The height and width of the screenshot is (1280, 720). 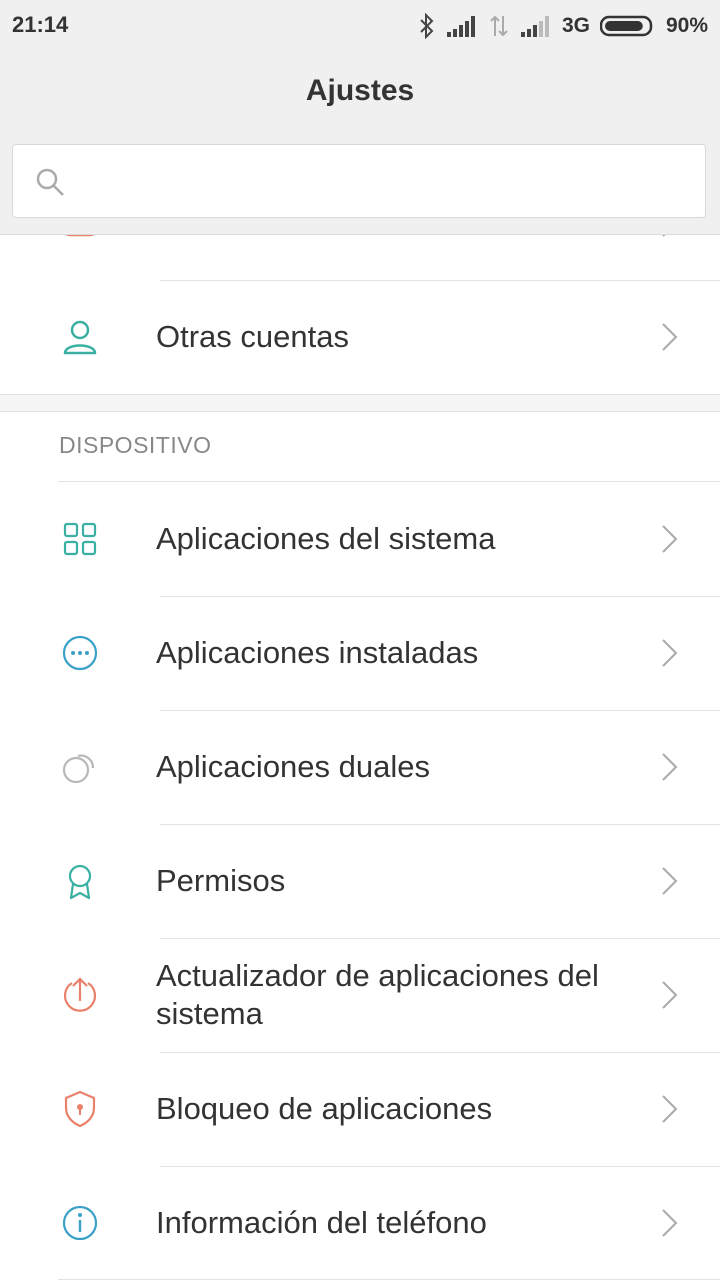 I want to click on search-area, so click(x=360, y=182).